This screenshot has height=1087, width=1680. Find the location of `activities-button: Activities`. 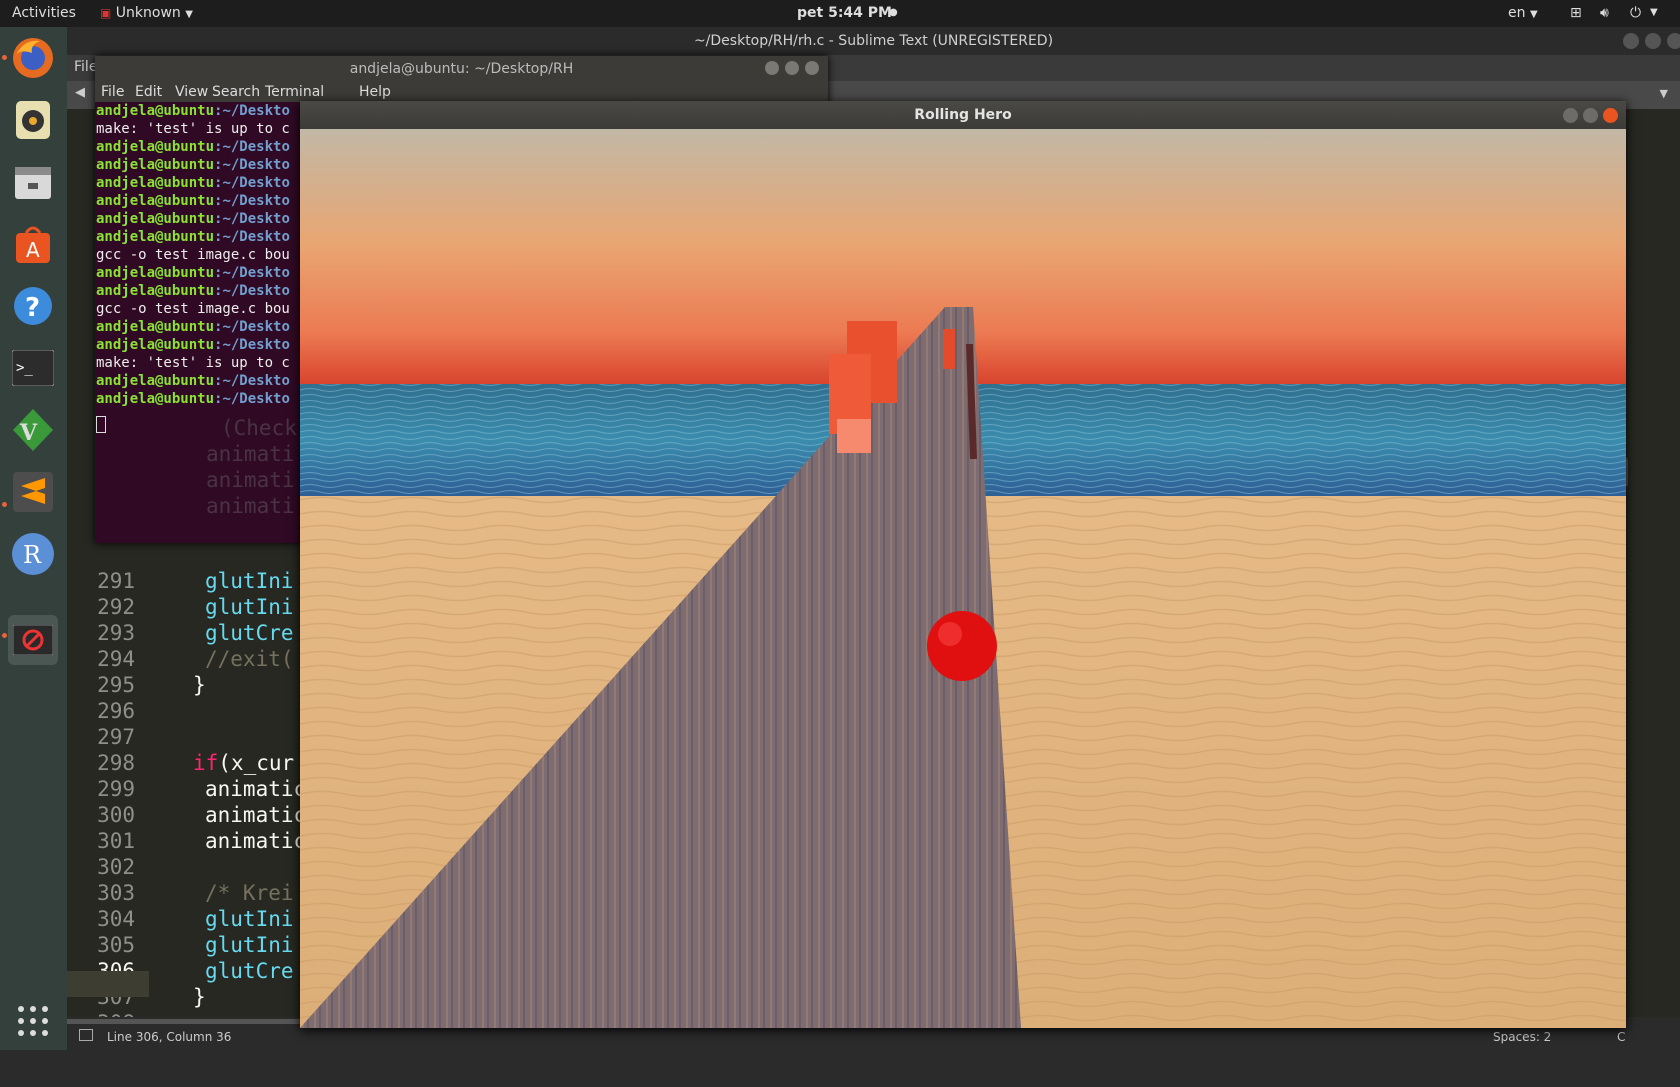

activities-button: Activities is located at coordinates (44, 13).